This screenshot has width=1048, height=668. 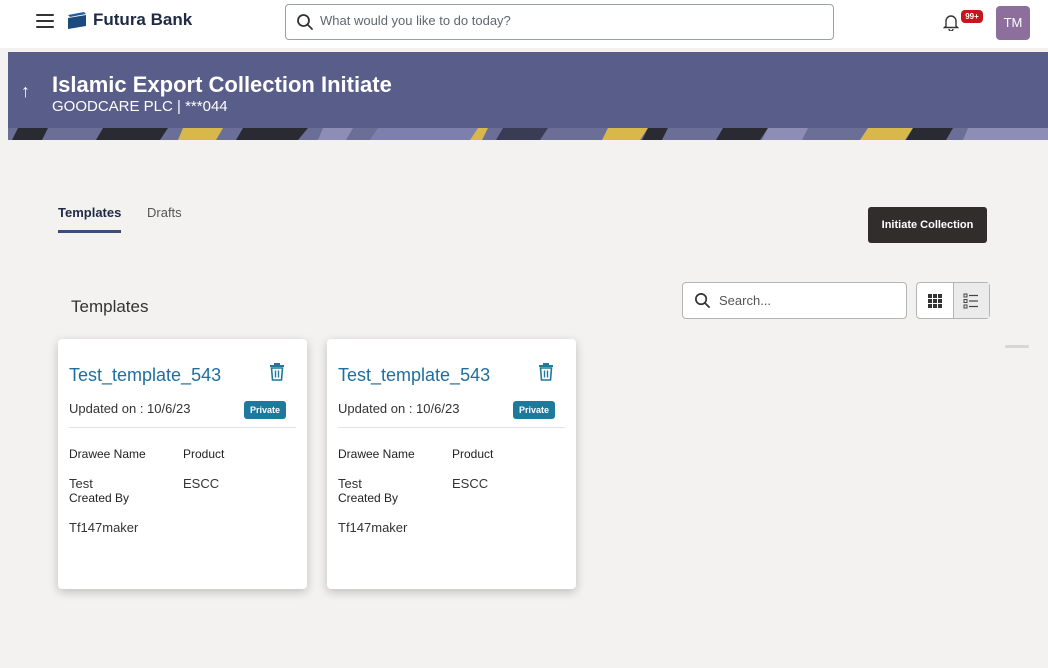 What do you see at coordinates (140, 106) in the screenshot?
I see `page-subtitle: GOODCARE PLC | ***044` at bounding box center [140, 106].